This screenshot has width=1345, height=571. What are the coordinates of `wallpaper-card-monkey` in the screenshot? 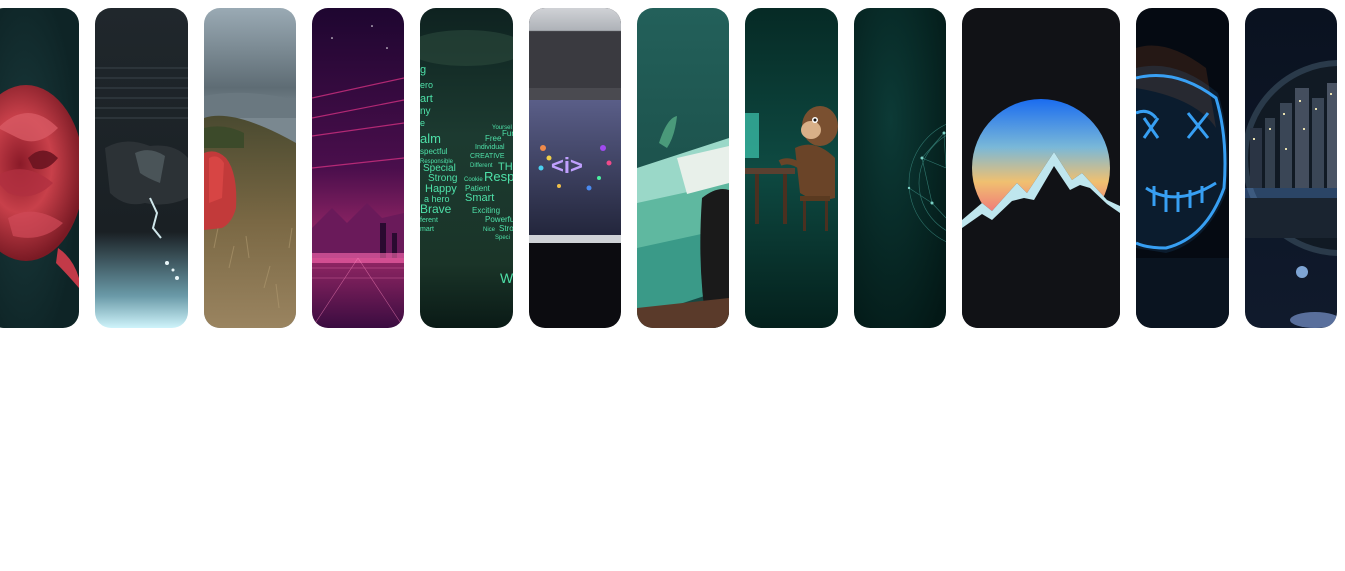 It's located at (791, 168).